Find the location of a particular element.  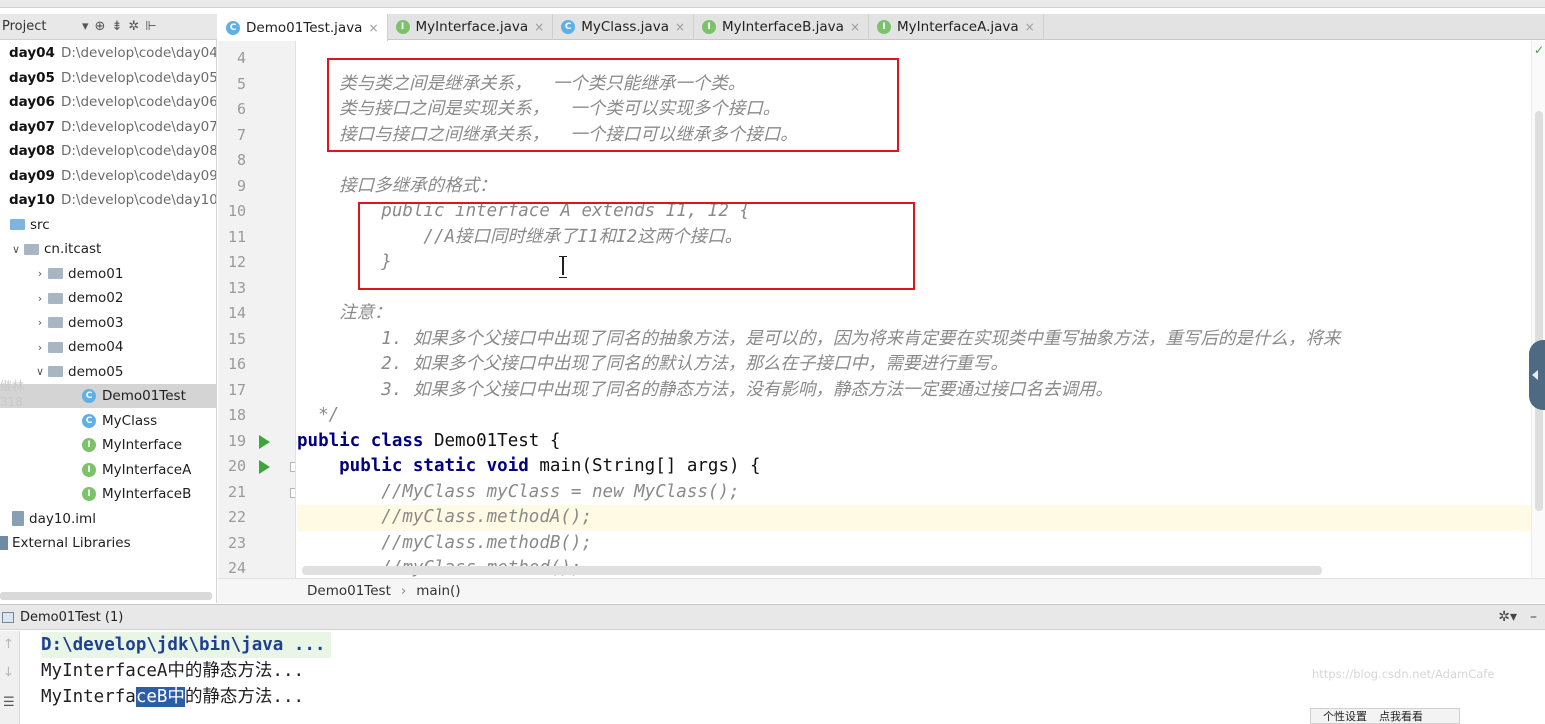

tree-module-day09: day09 D:\develop\code\day09 is located at coordinates (108, 176).